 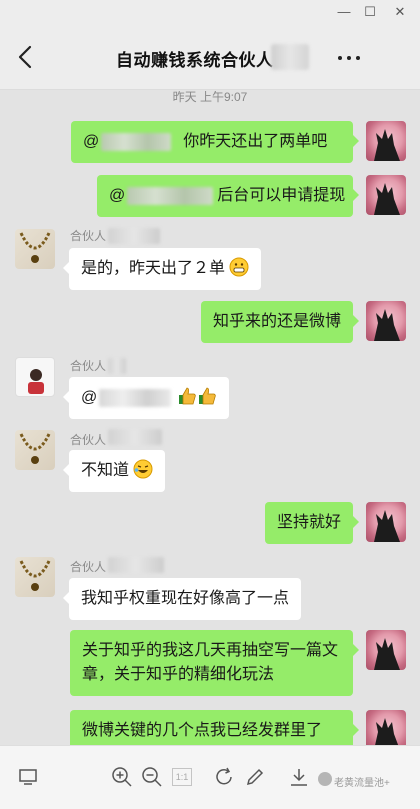 What do you see at coordinates (182, 777) in the screenshot?
I see `actual-size-button: 1:1` at bounding box center [182, 777].